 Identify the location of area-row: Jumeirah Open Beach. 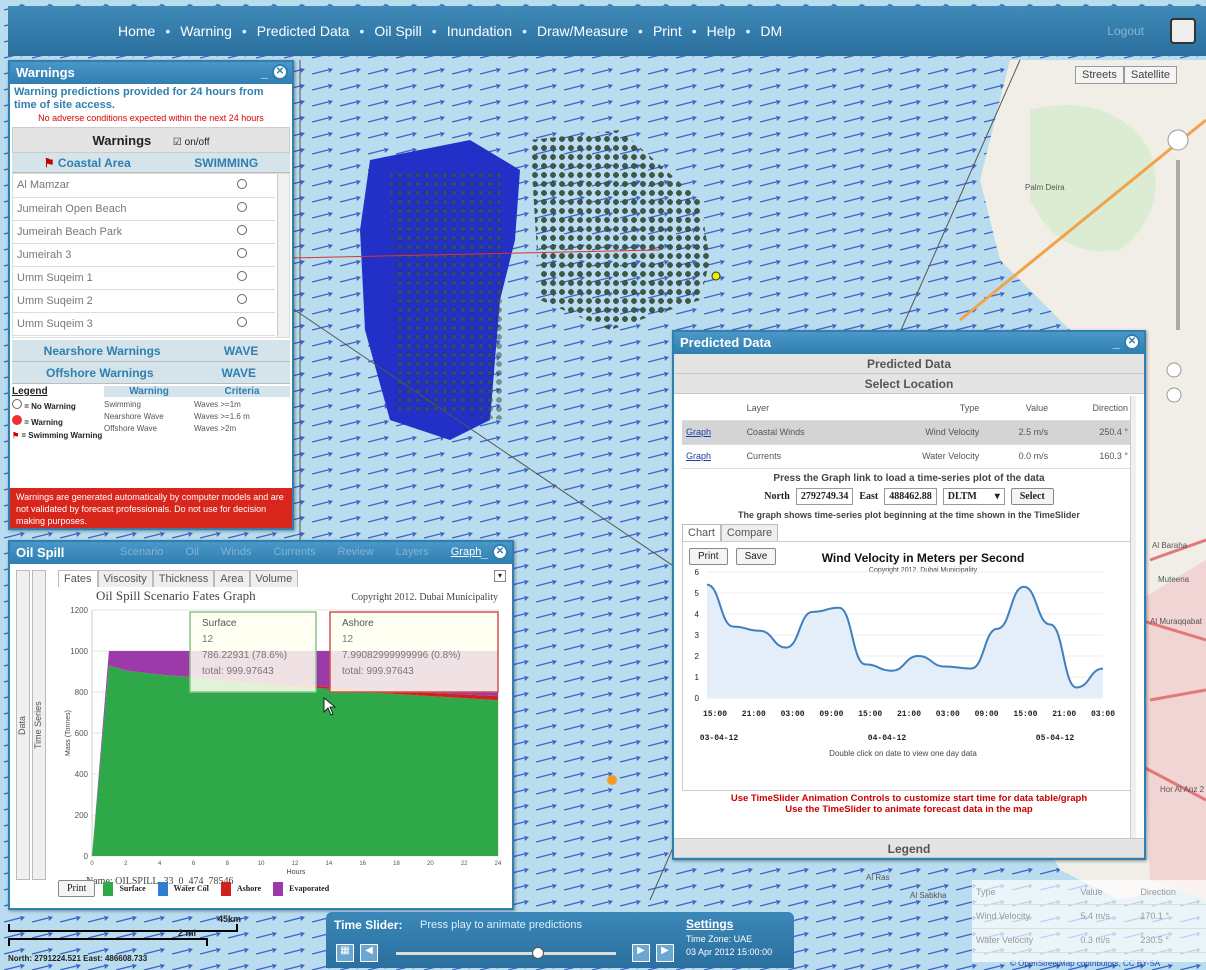
(144, 209).